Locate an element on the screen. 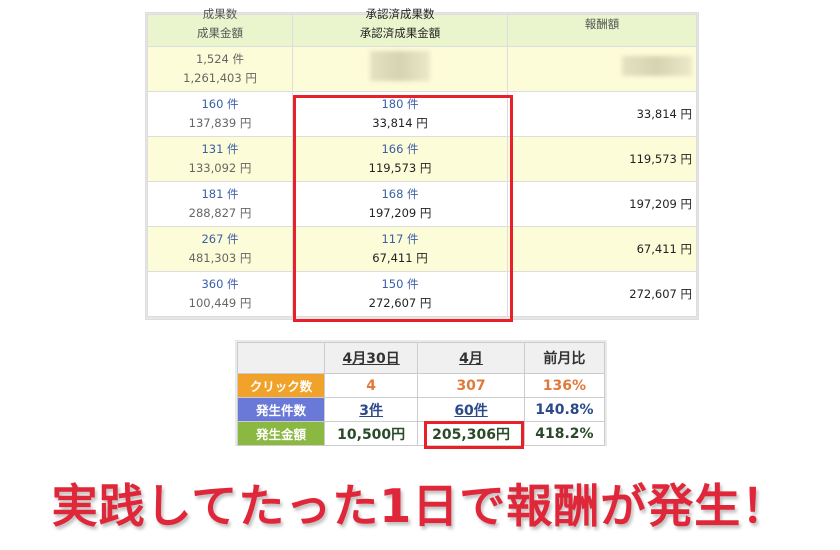  amount: 137,839 円 is located at coordinates (220, 123).